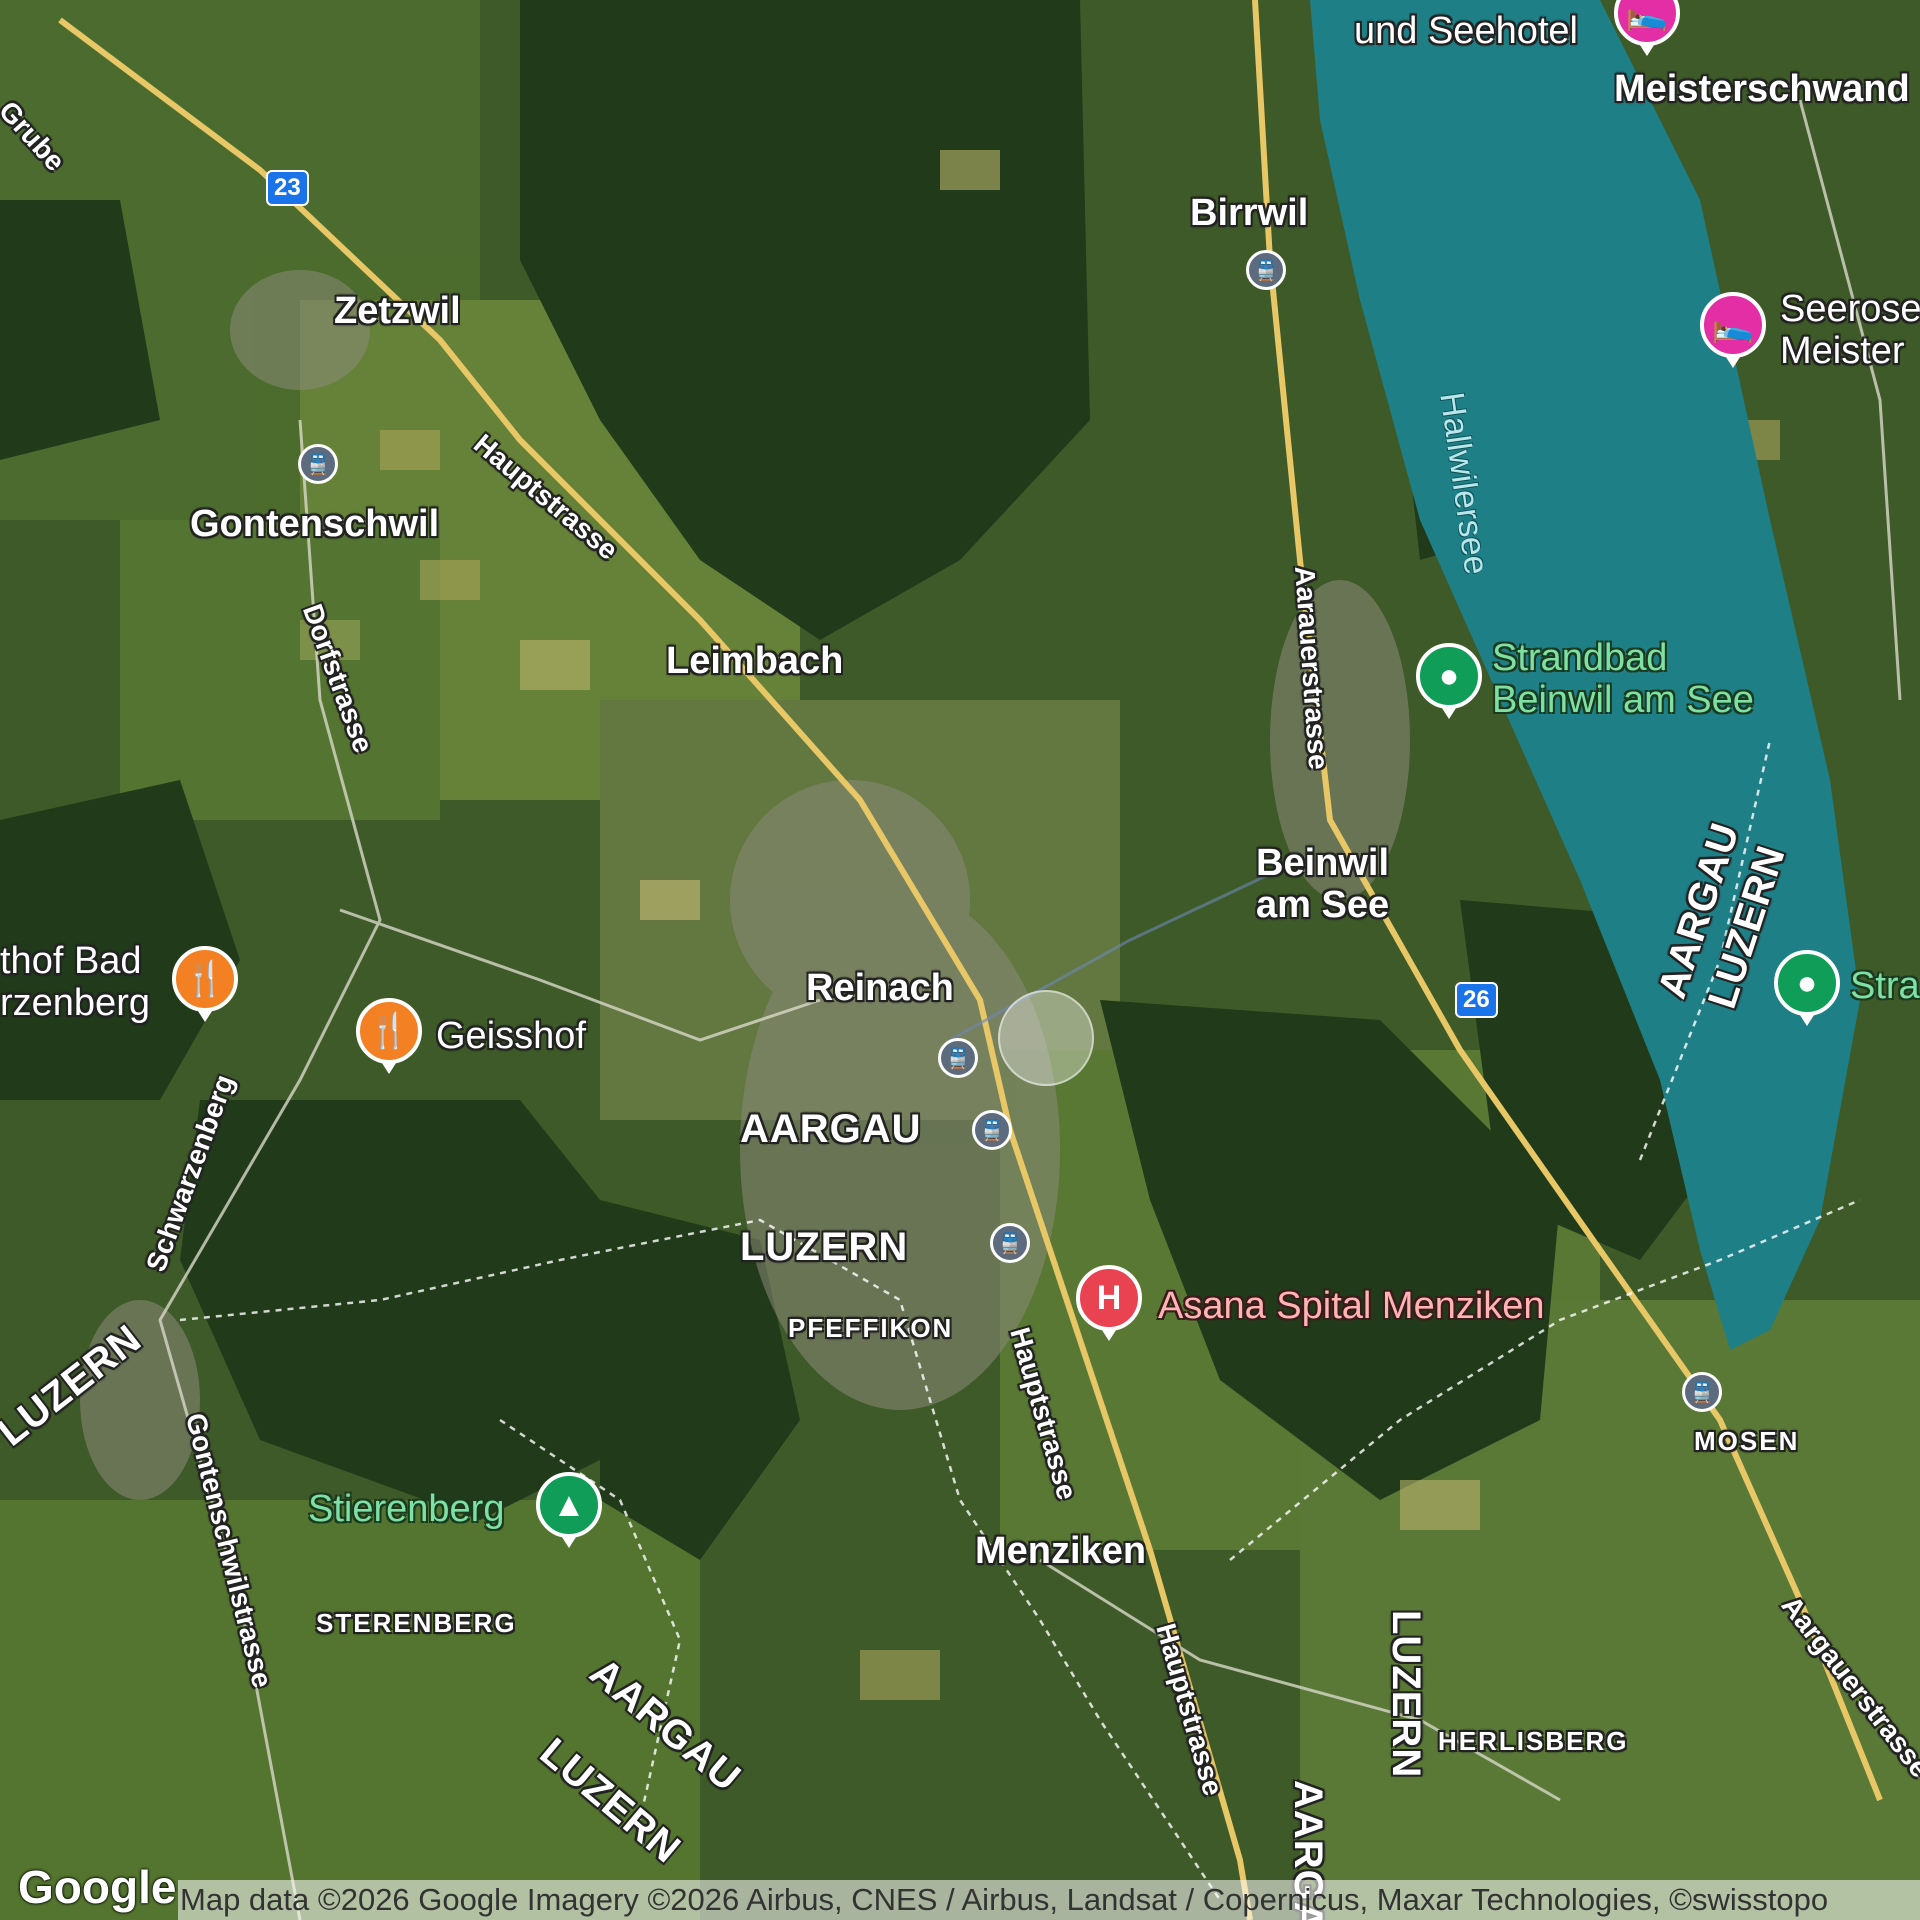 Image resolution: width=1920 pixels, height=1920 pixels. I want to click on place-sterenberg: STERENBERG, so click(416, 1623).